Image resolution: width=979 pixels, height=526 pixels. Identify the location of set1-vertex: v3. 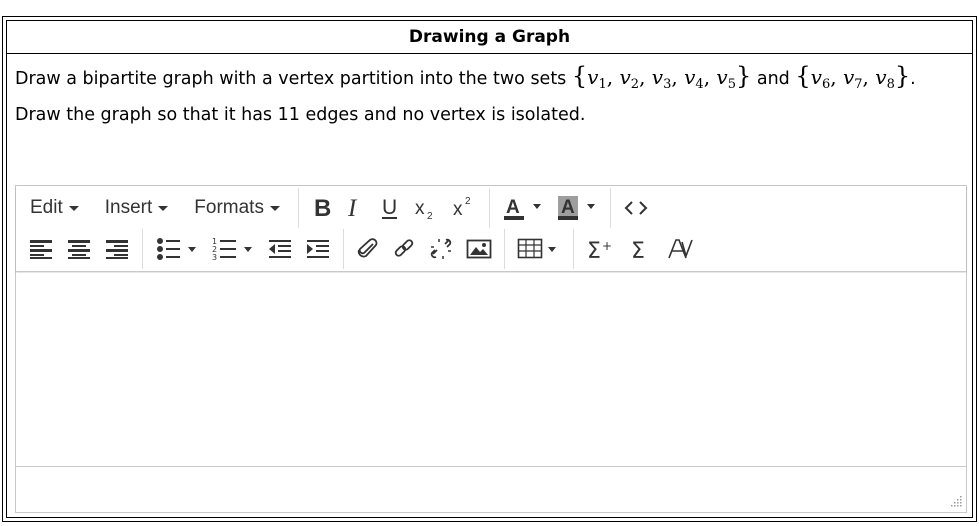
(661, 78).